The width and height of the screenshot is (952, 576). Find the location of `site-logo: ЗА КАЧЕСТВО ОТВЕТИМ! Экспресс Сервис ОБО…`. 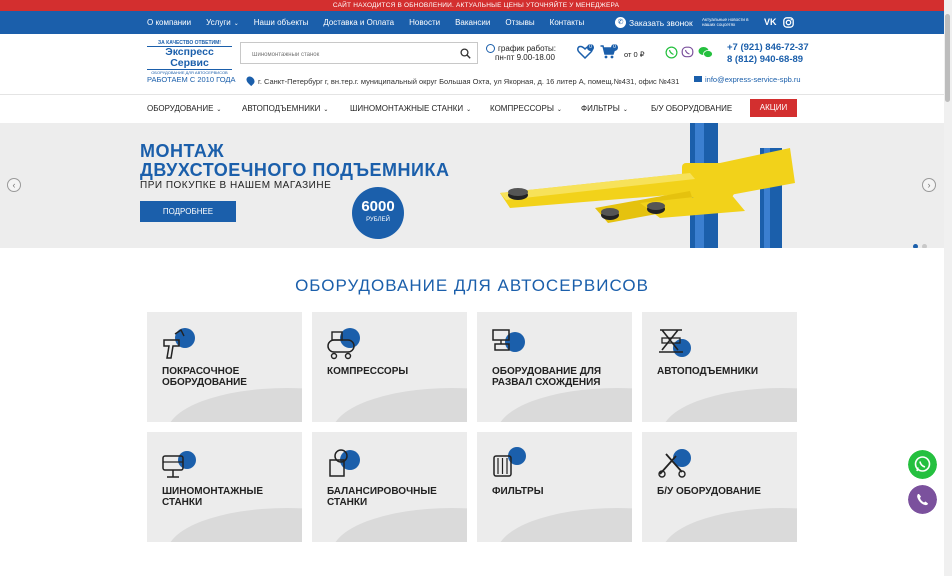

site-logo: ЗА КАЧЕСТВО ОТВЕТИМ! Экспресс Сервис ОБО… is located at coordinates (189, 57).